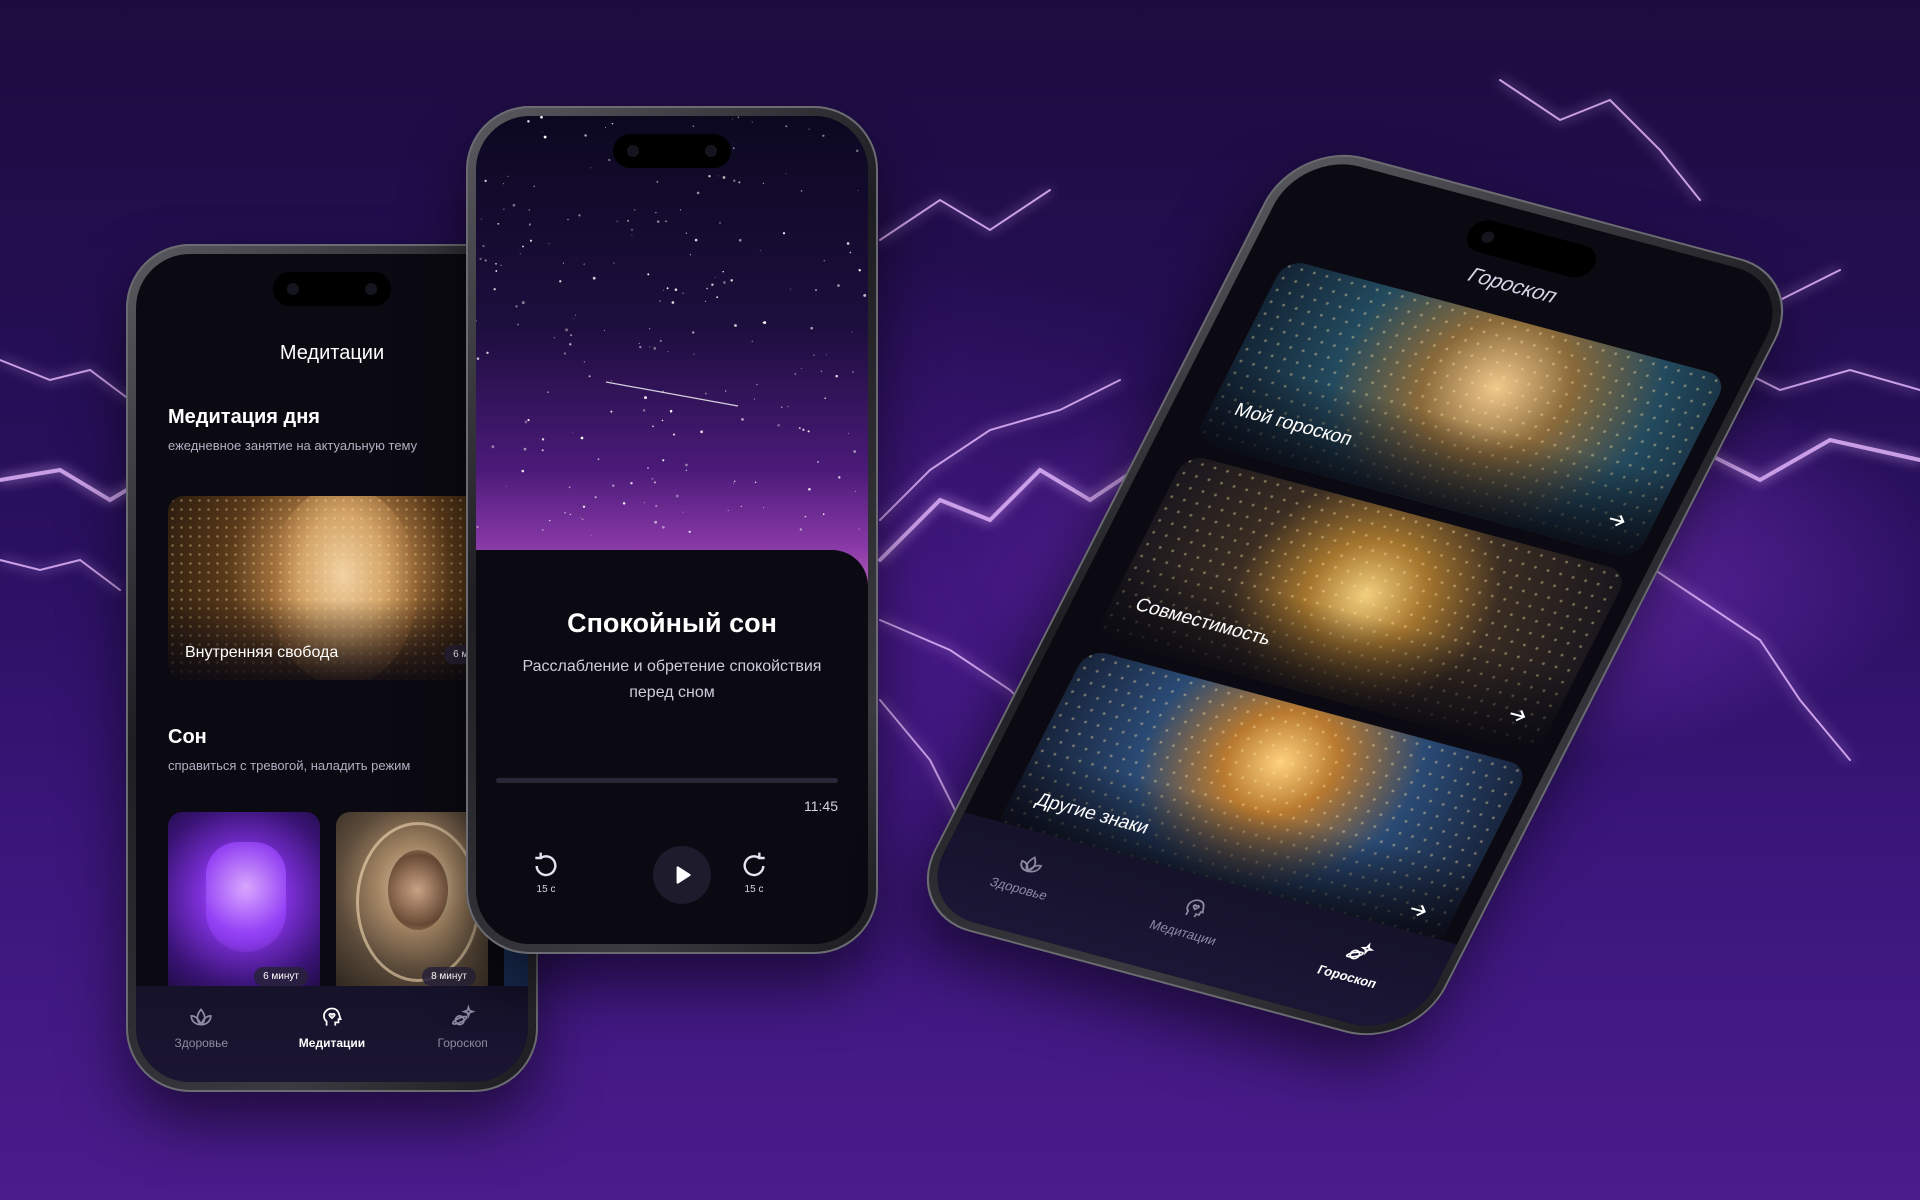 This screenshot has height=1200, width=1920. What do you see at coordinates (667, 780) in the screenshot?
I see `progress-slider` at bounding box center [667, 780].